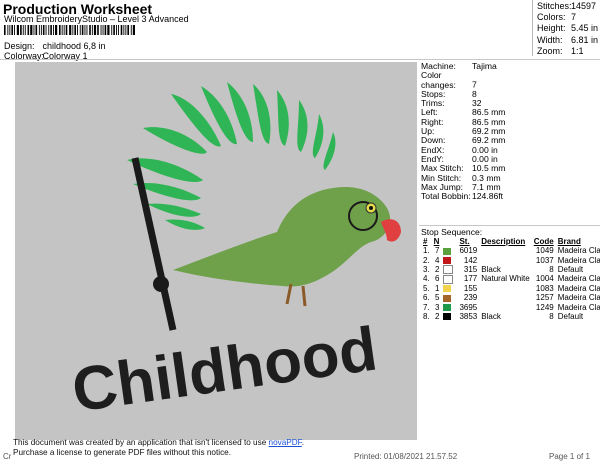  I want to click on table-row: 5. 1 155 1083Madeira Classic 40, so click(510, 288).